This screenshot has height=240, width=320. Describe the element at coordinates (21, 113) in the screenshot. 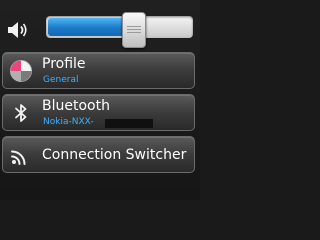

I see `bluetooth-icon` at that location.